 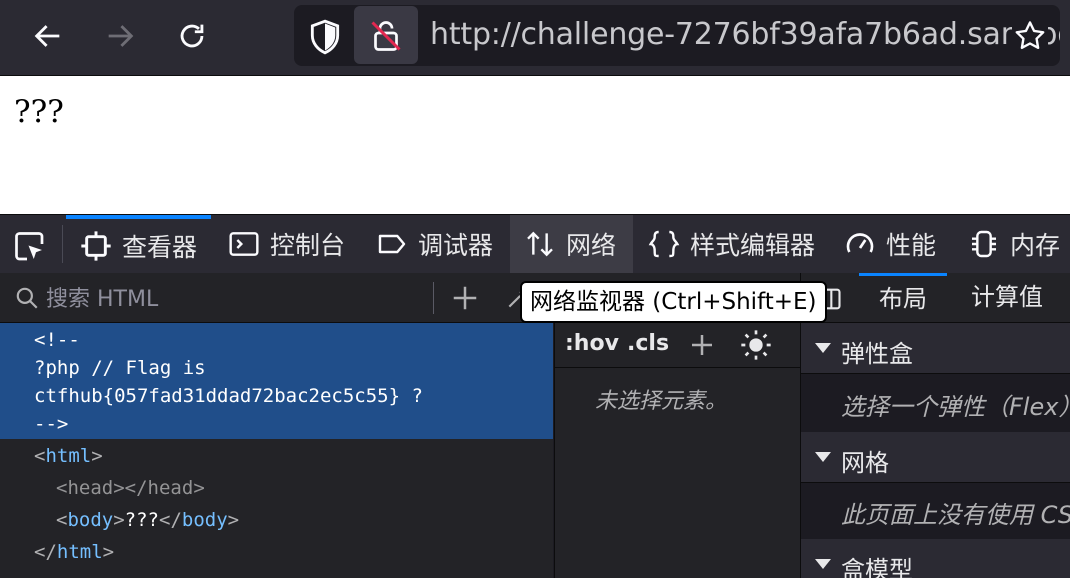 What do you see at coordinates (276, 381) in the screenshot?
I see `selected-comment-node` at bounding box center [276, 381].